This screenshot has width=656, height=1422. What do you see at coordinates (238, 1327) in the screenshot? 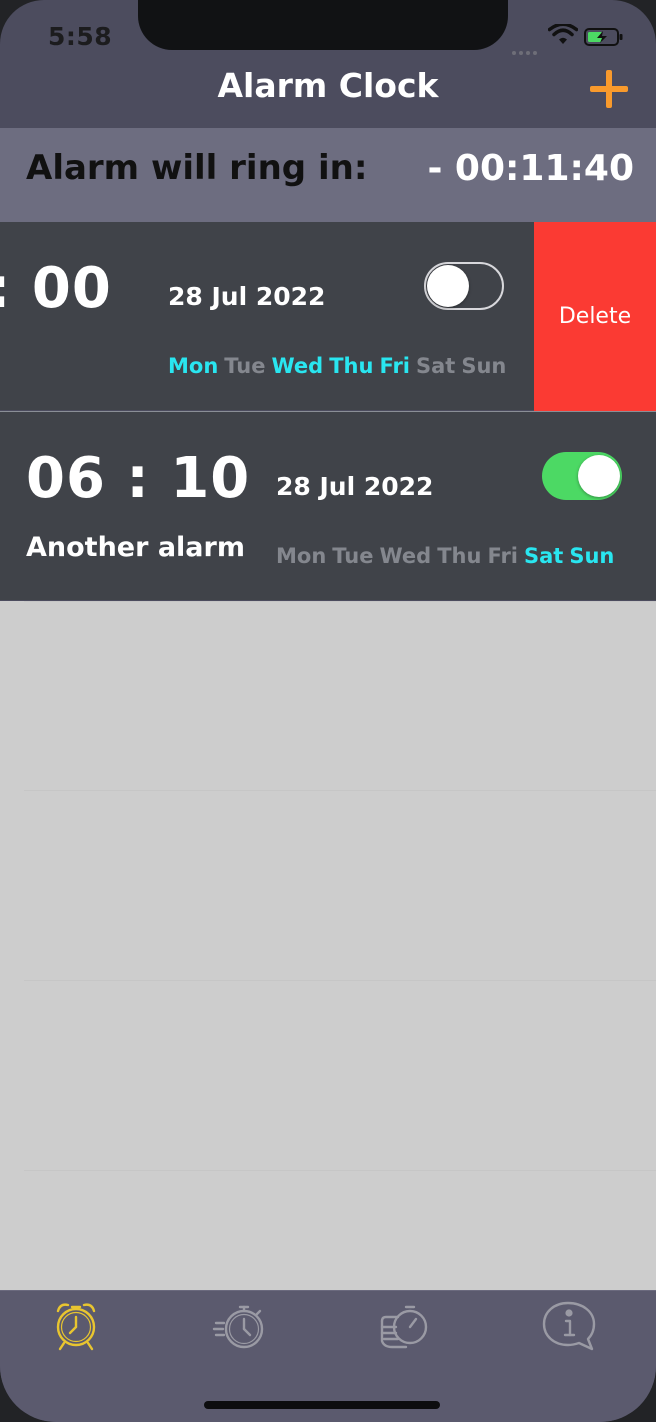
I see `stopwatch-icon` at bounding box center [238, 1327].